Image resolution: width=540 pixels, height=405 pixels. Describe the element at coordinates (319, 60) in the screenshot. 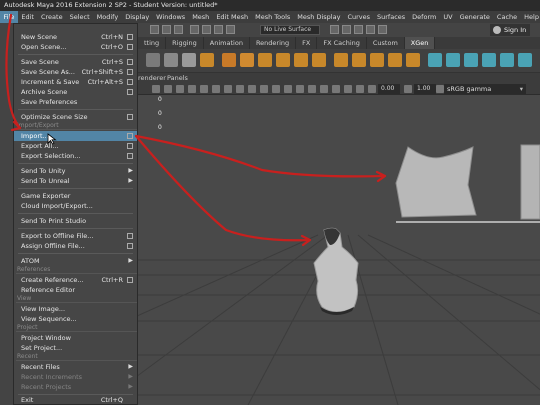

I see `plane-icon` at that location.